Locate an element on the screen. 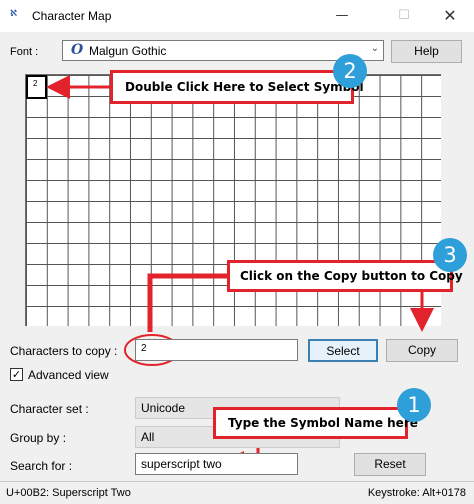 The image size is (474, 504). status-keystroke: Keystroke: Alt+0178 is located at coordinates (416, 493).